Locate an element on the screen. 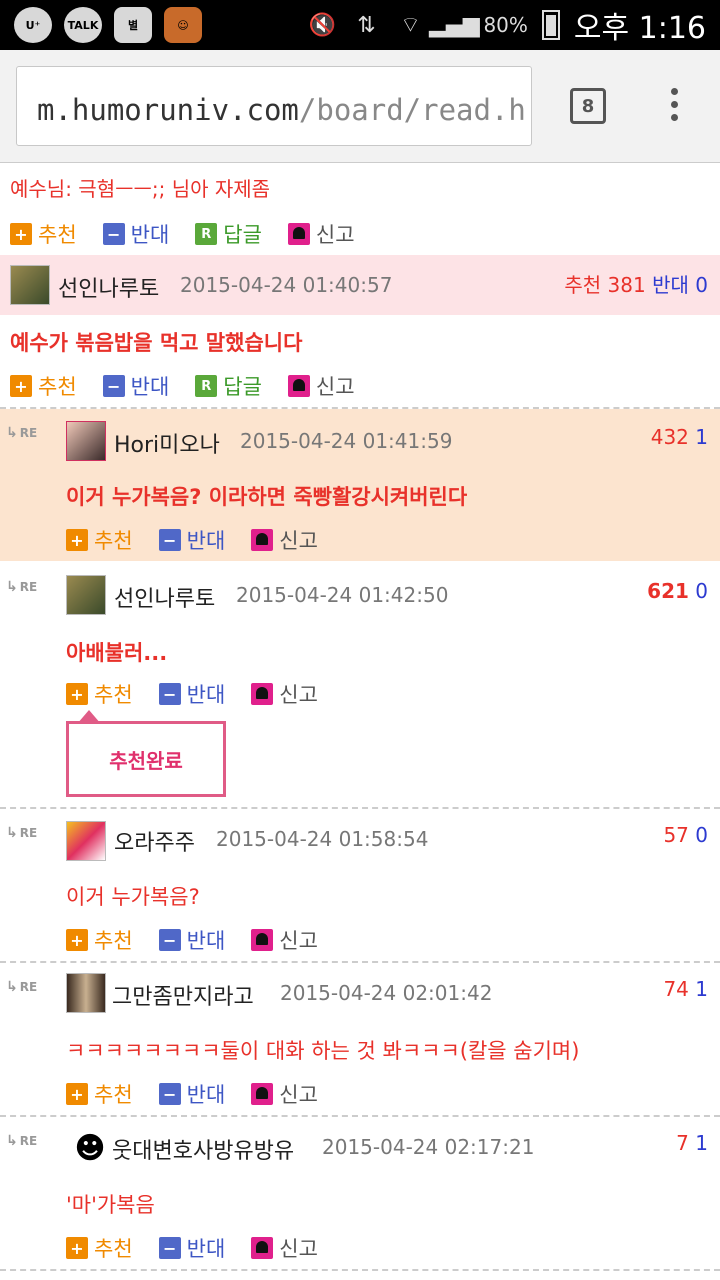  vote-counts: 621 0 is located at coordinates (677, 591).